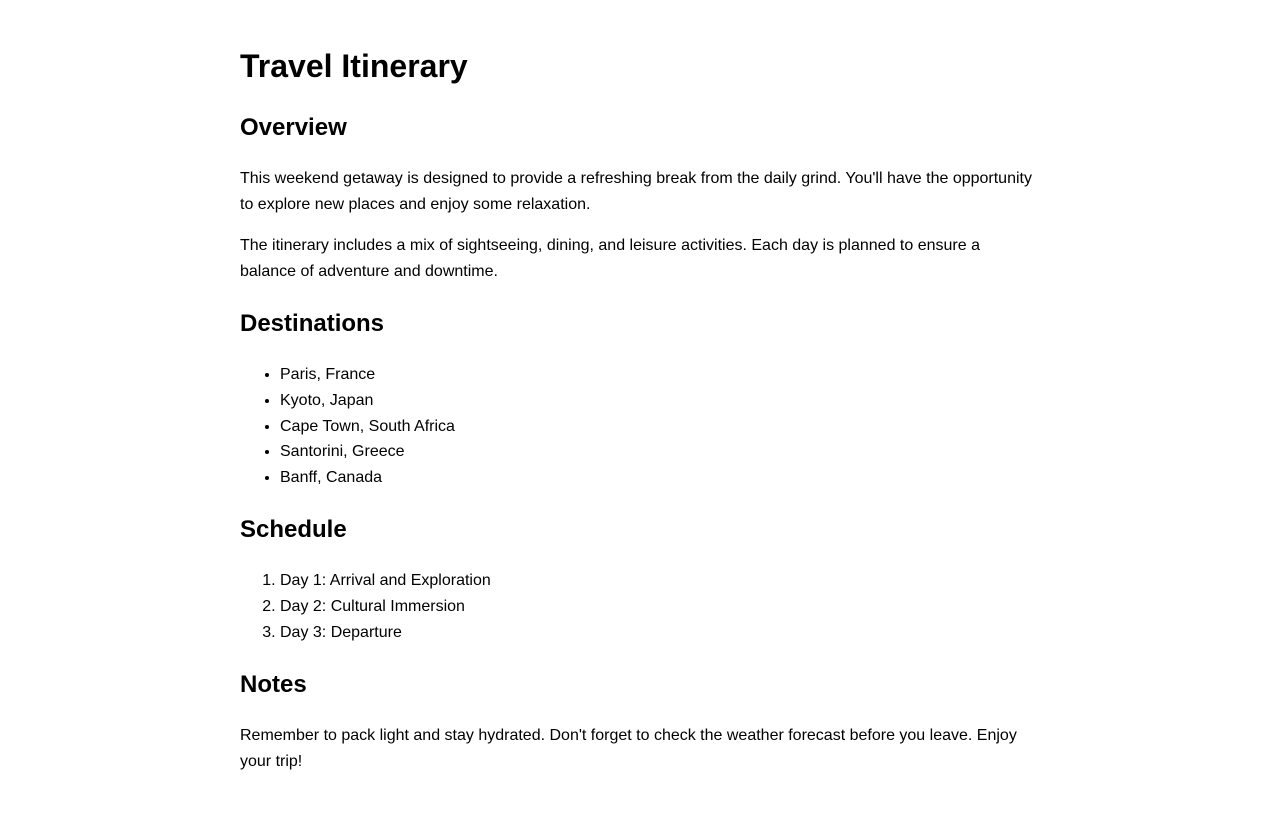  I want to click on schedule-item: Day 3: Departure, so click(660, 633).